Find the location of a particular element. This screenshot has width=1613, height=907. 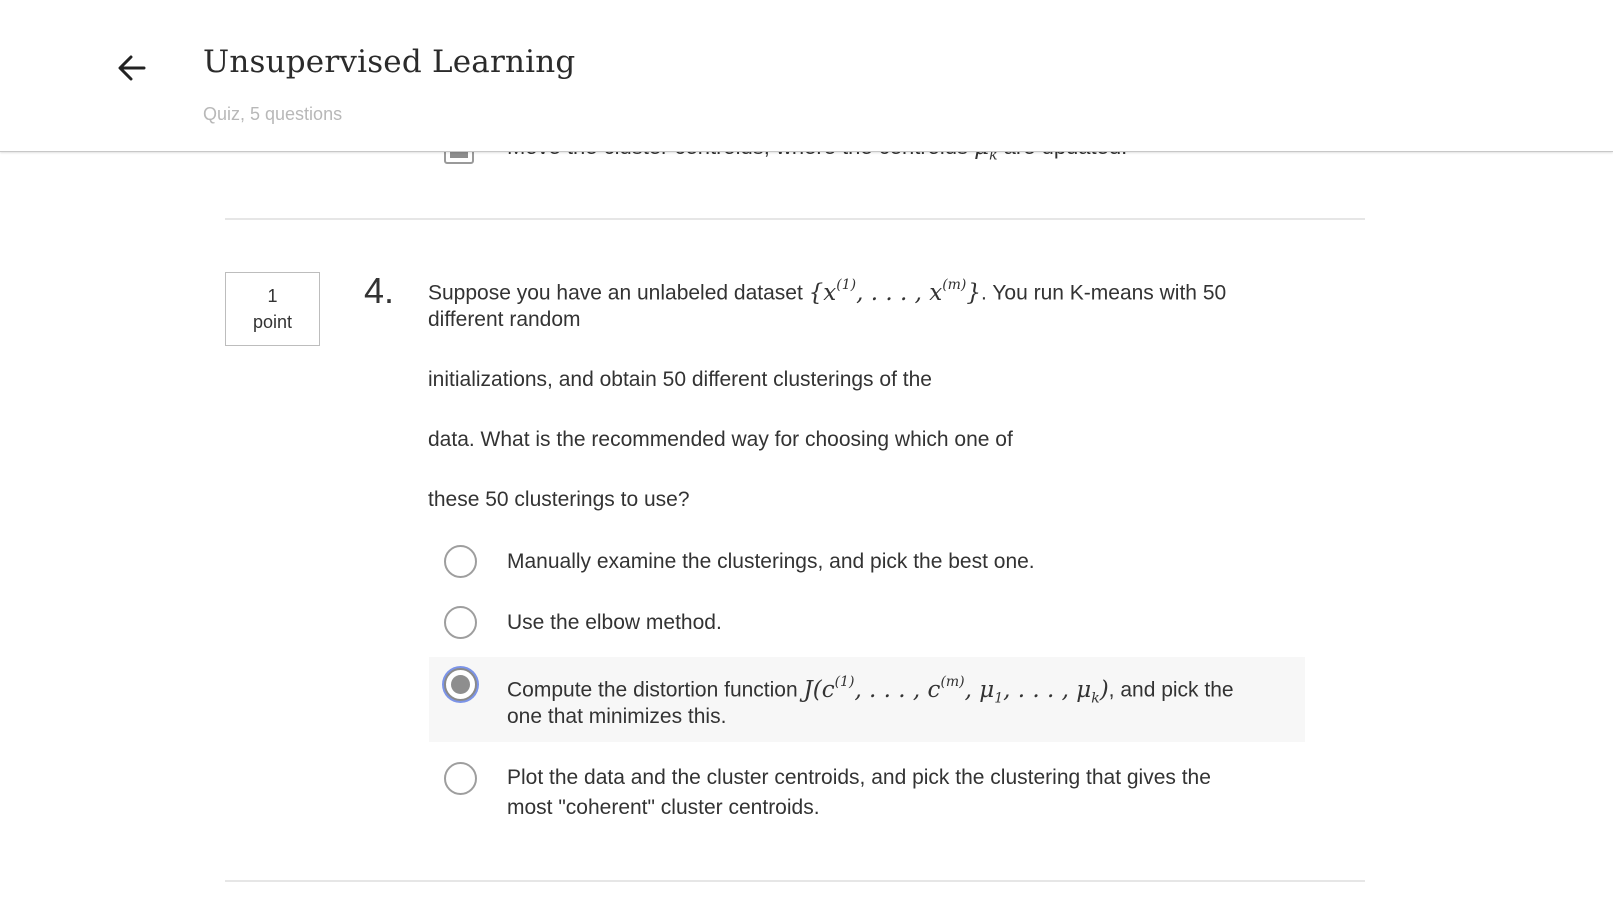

math-part: , μ is located at coordinates (979, 689).